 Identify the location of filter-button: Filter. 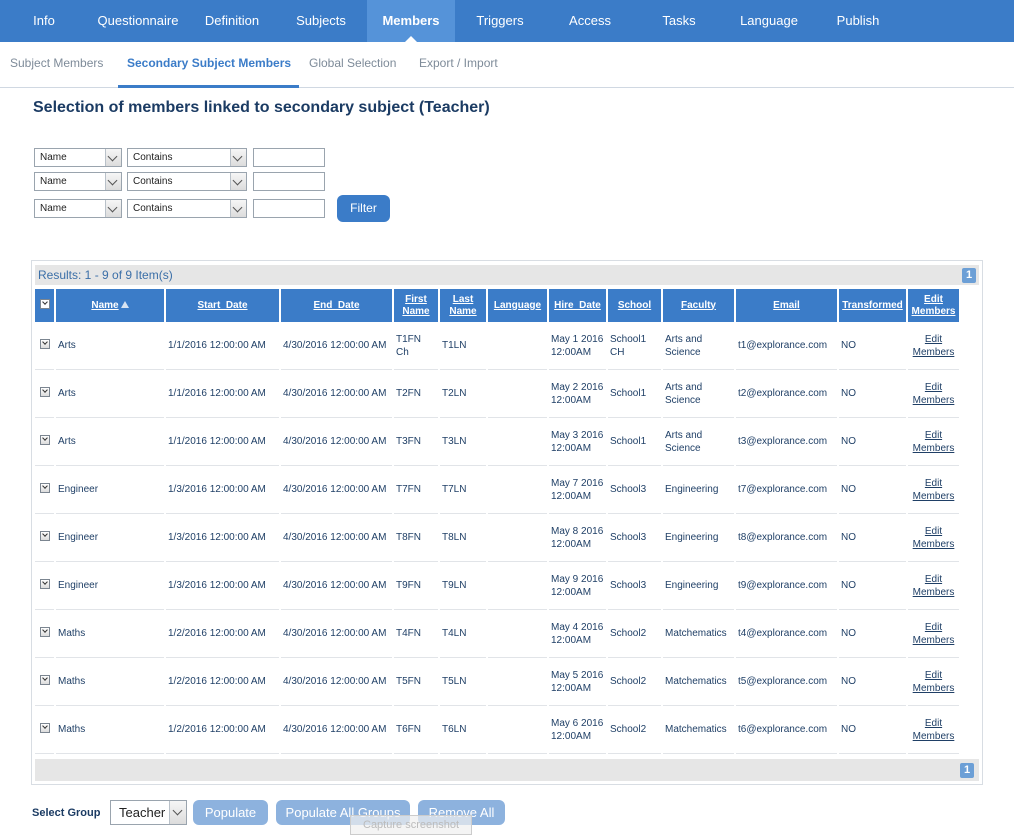
(363, 208).